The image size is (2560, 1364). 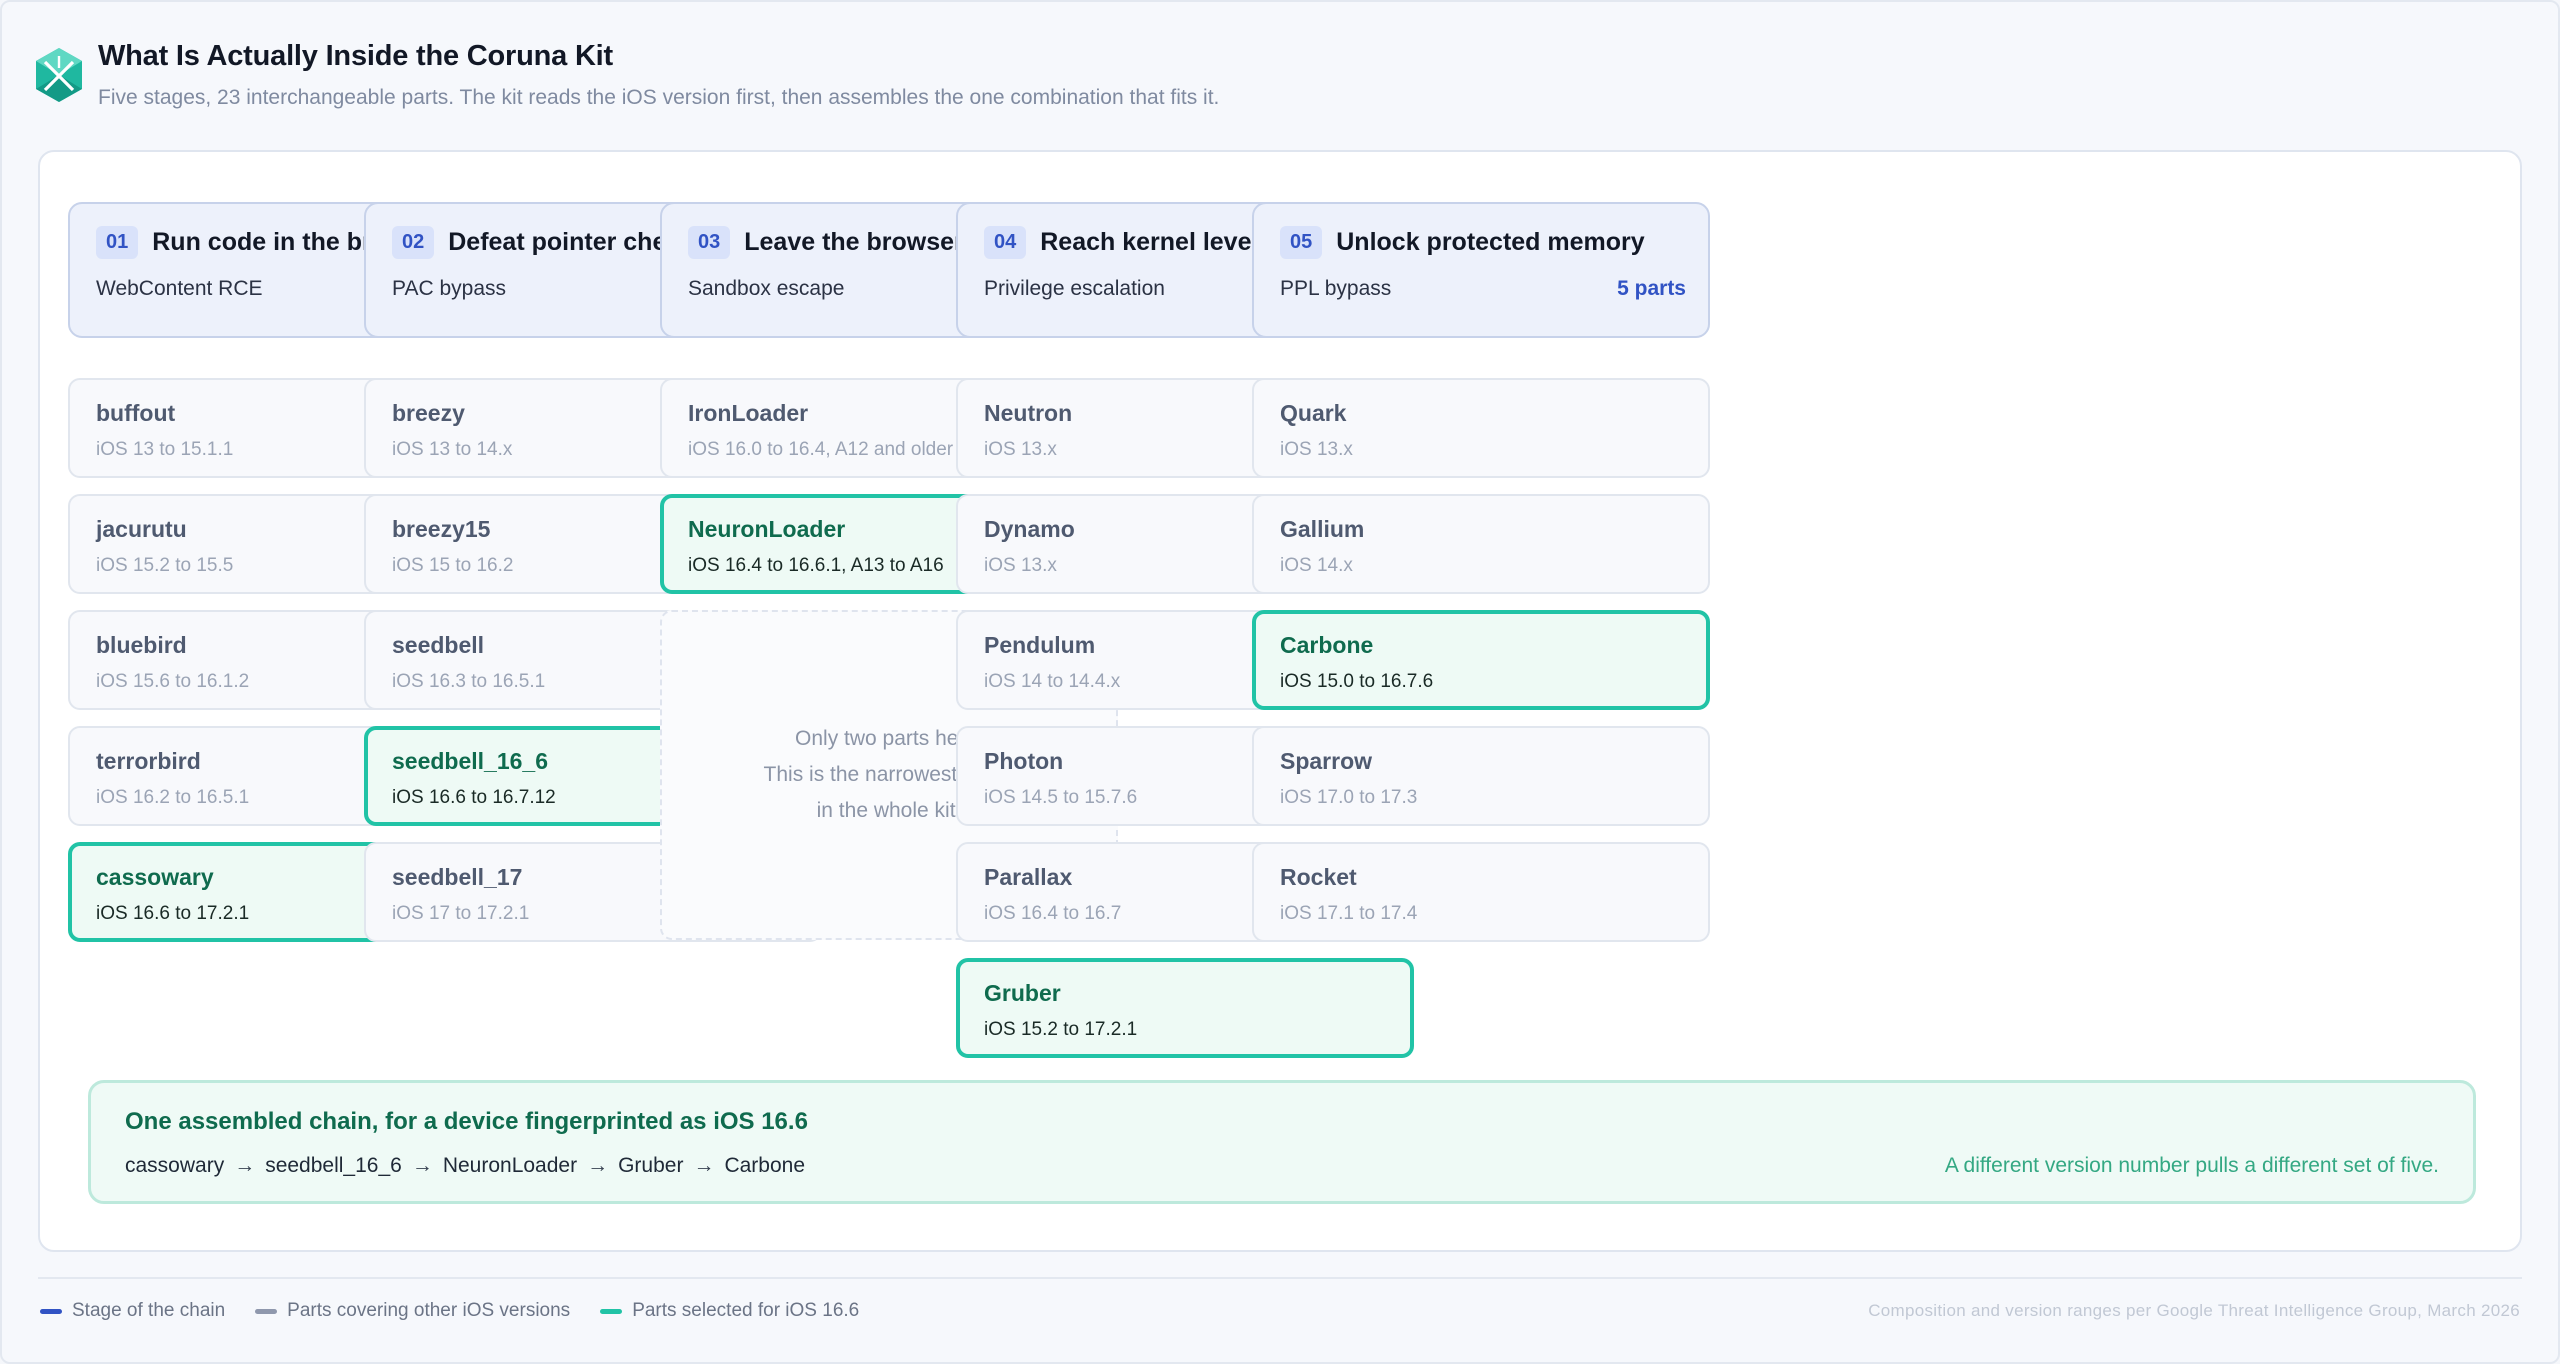 I want to click on part-name: Gallium, so click(x=1322, y=529).